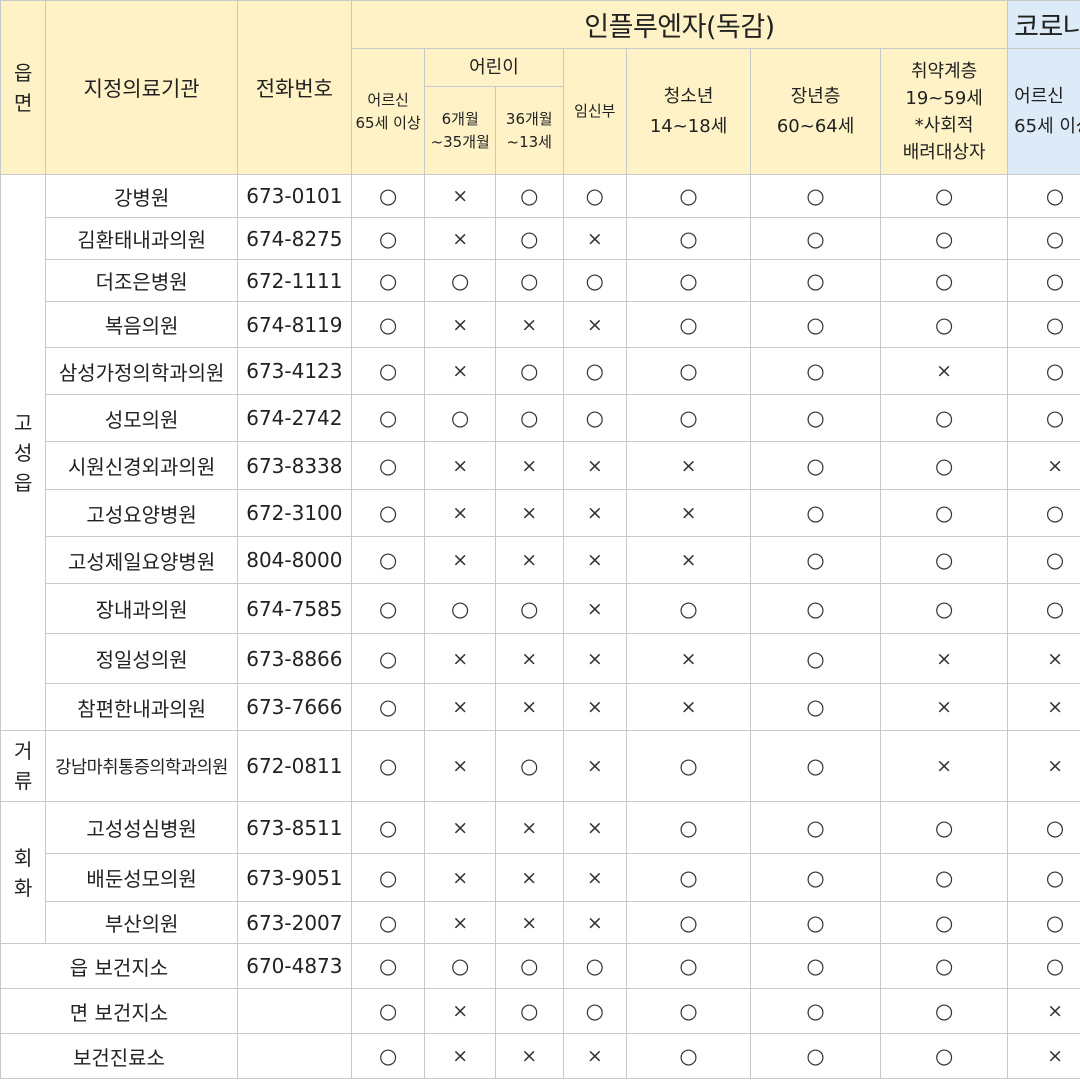 This screenshot has width=1080, height=1080. I want to click on header-covid-elderly-label: 어르신 65세 이상, so click(1047, 111).